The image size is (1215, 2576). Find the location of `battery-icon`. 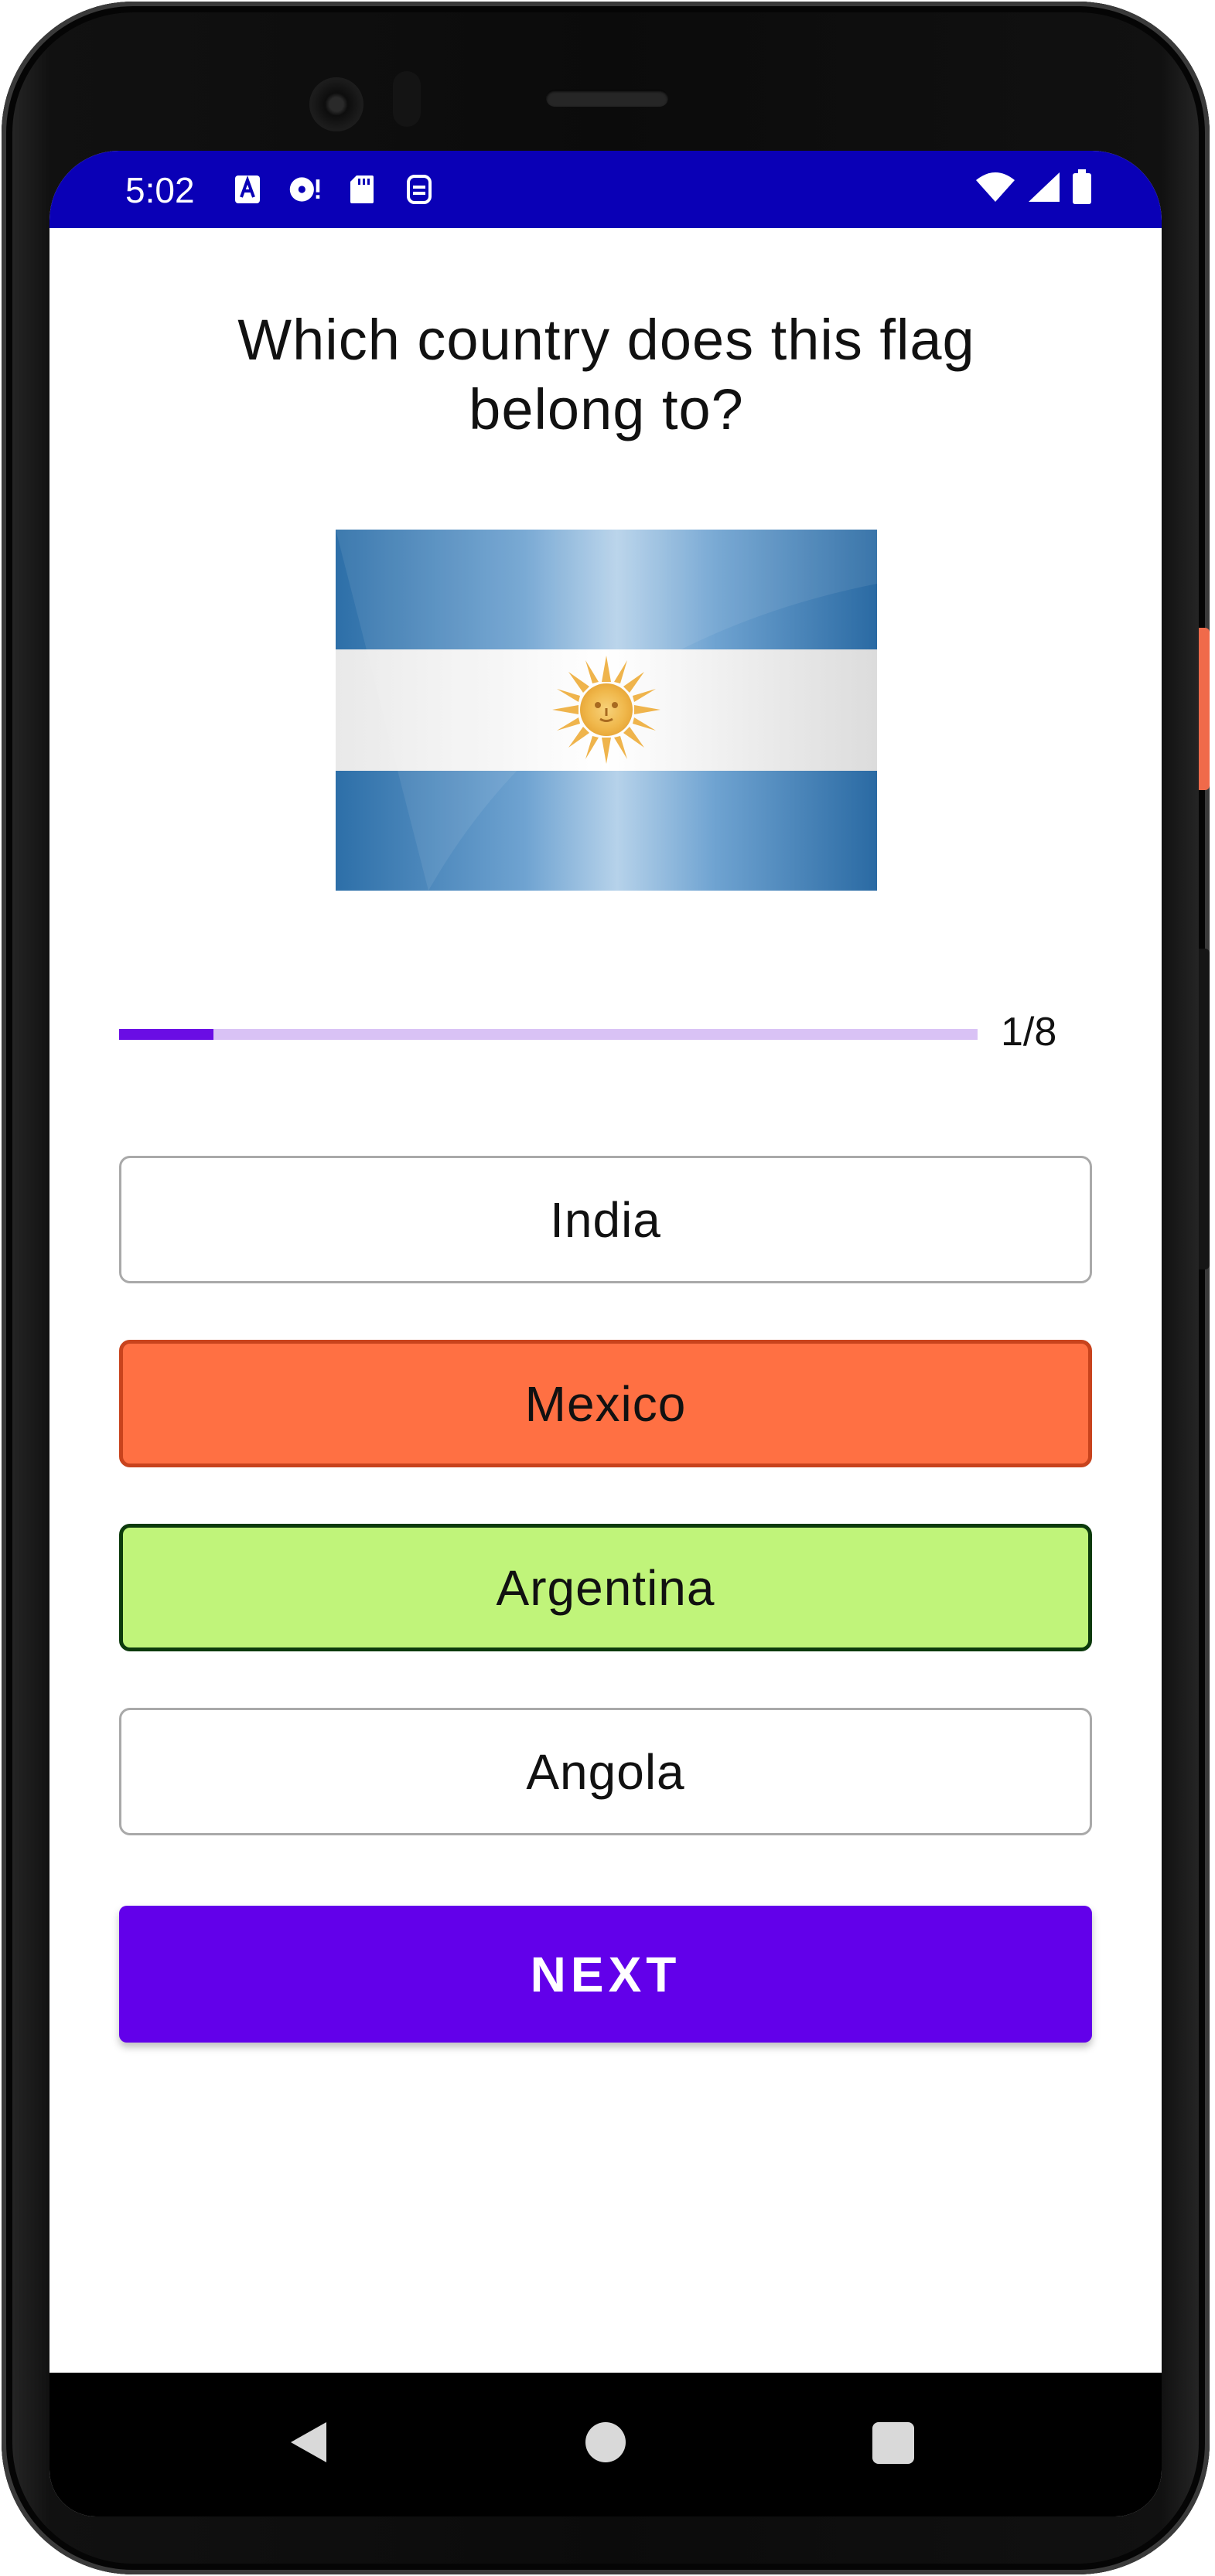

battery-icon is located at coordinates (1082, 189).